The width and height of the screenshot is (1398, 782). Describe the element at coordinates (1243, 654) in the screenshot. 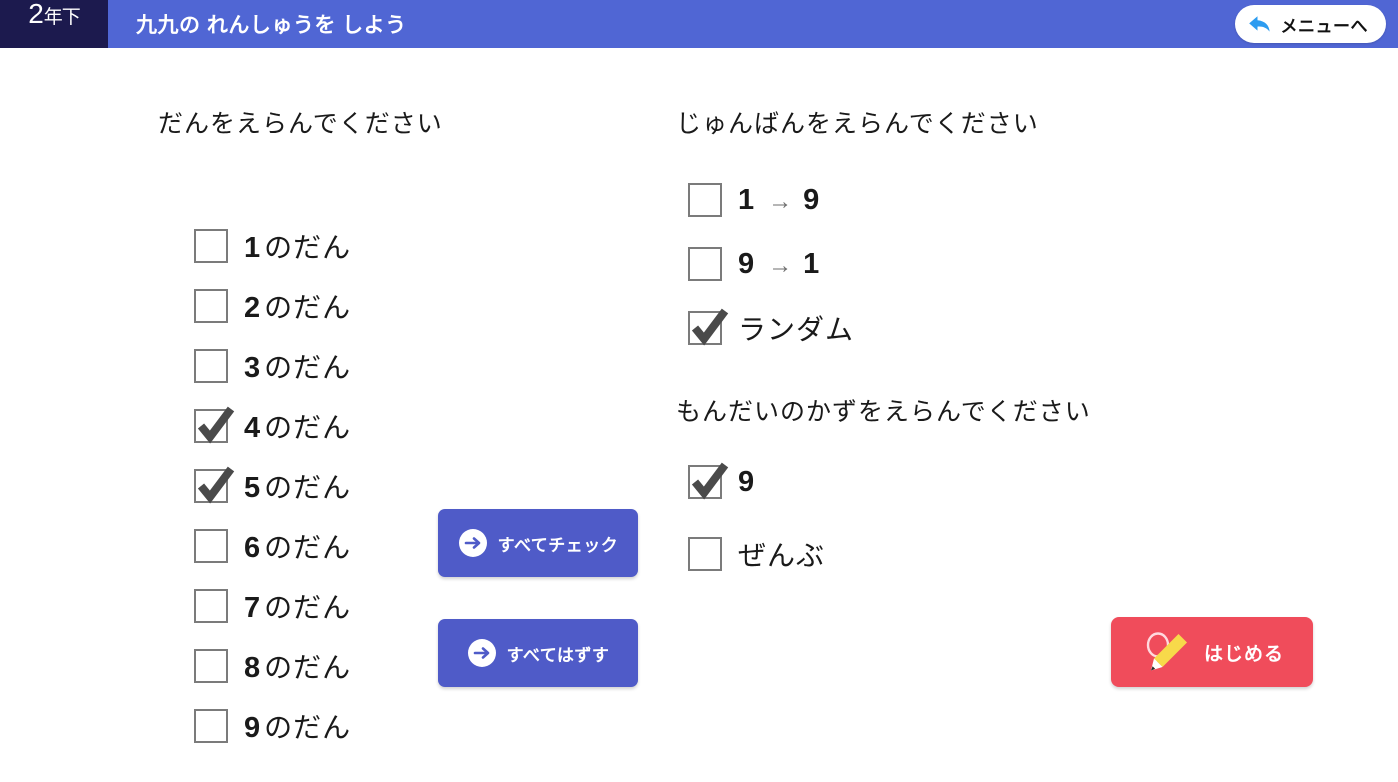

I see `start-button-label: はじめる` at that location.